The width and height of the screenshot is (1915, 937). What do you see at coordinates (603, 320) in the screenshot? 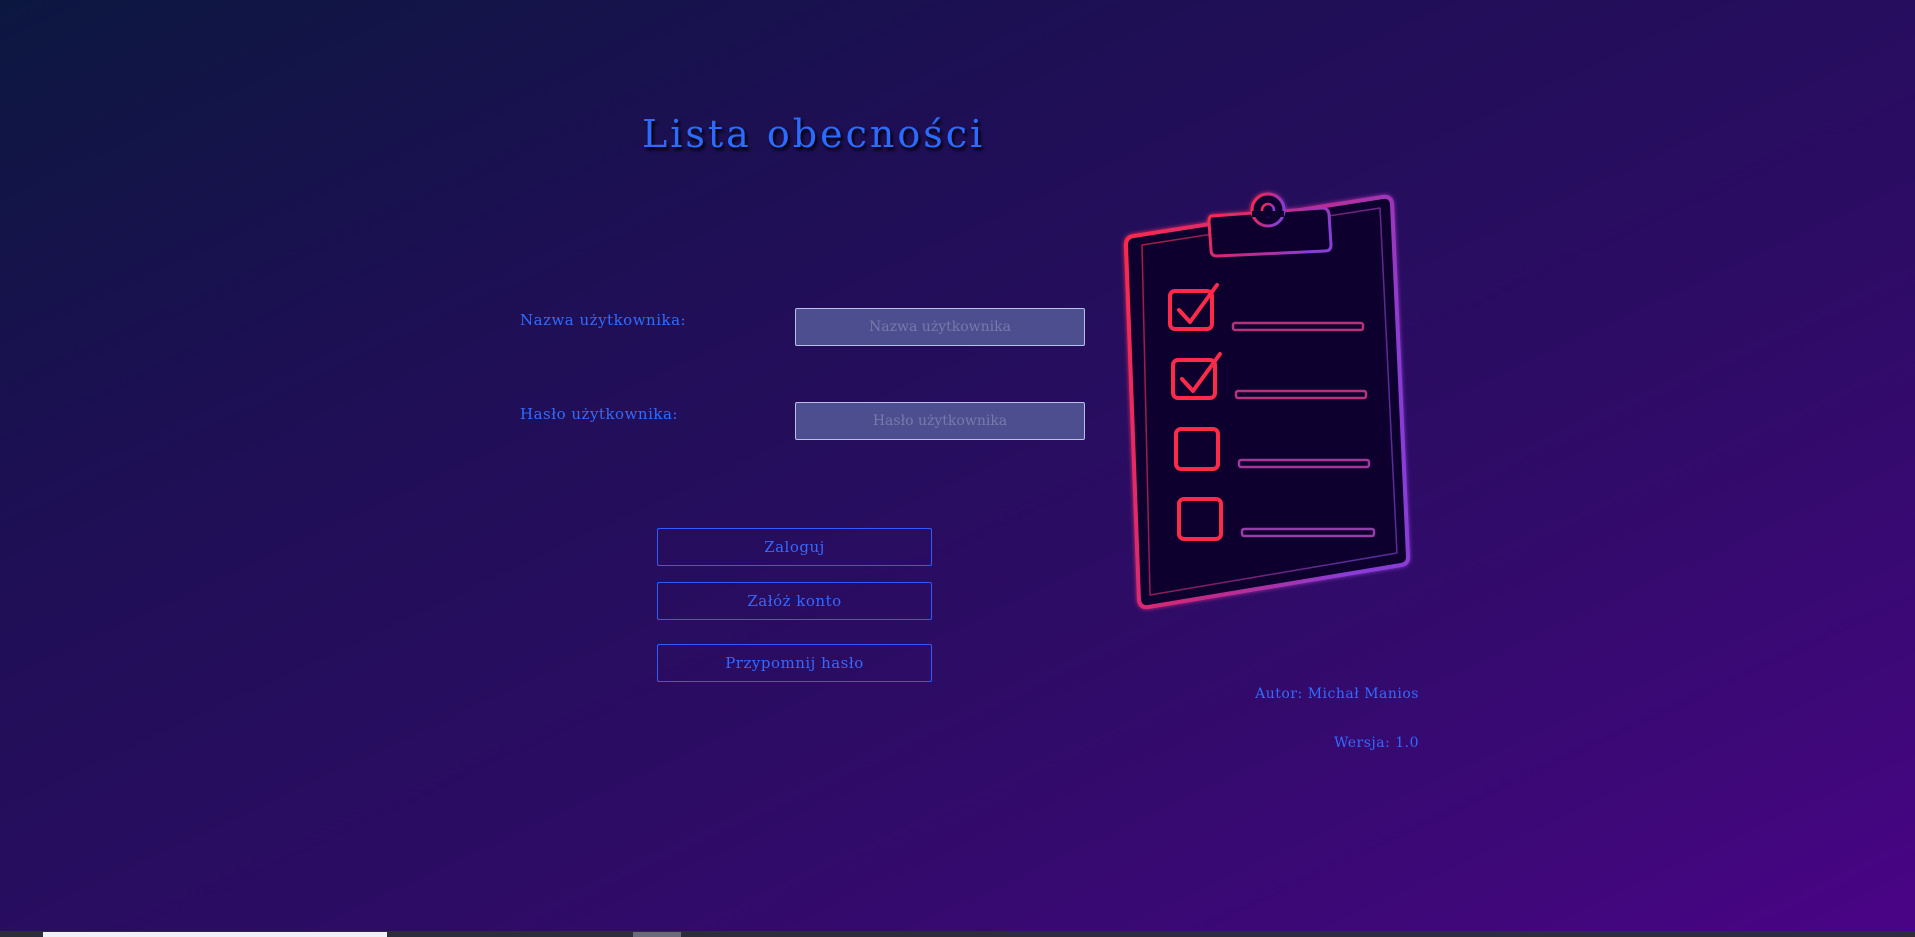
I see `username-label: Nazwa użytkownika:` at bounding box center [603, 320].